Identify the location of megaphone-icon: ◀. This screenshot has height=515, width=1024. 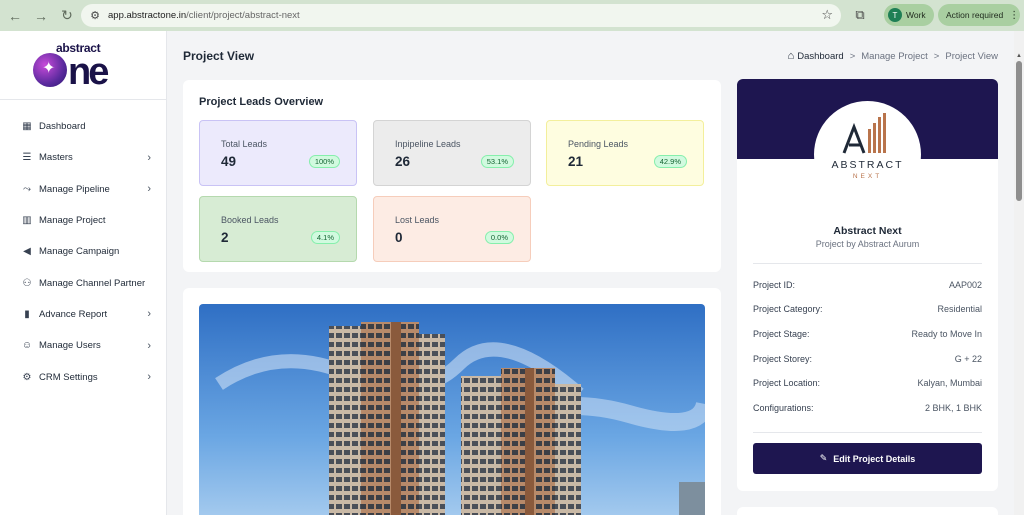
(27, 252).